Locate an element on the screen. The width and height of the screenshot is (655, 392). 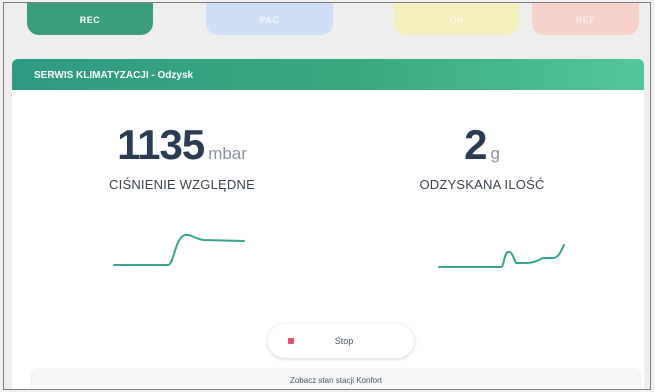
stop-button-label: Stop is located at coordinates (344, 341).